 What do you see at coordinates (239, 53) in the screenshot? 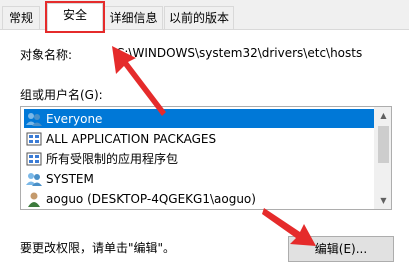
I see `object-name-value: C:\WINDOWS\system32\drivers\etc\hosts` at bounding box center [239, 53].